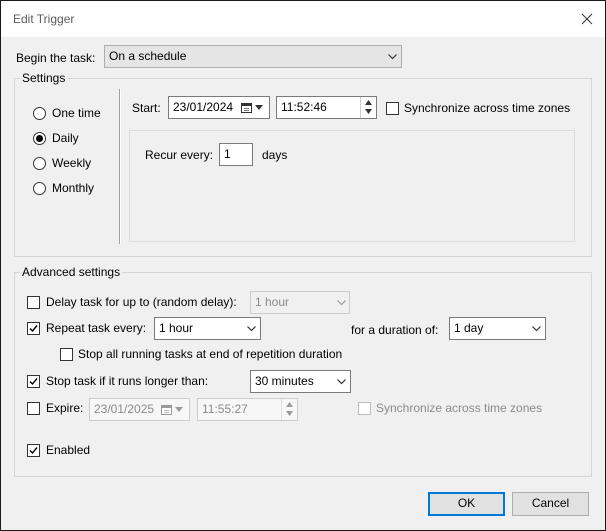 This screenshot has height=531, width=606. Describe the element at coordinates (395, 330) in the screenshot. I see `duration-label: for a duration of:` at that location.